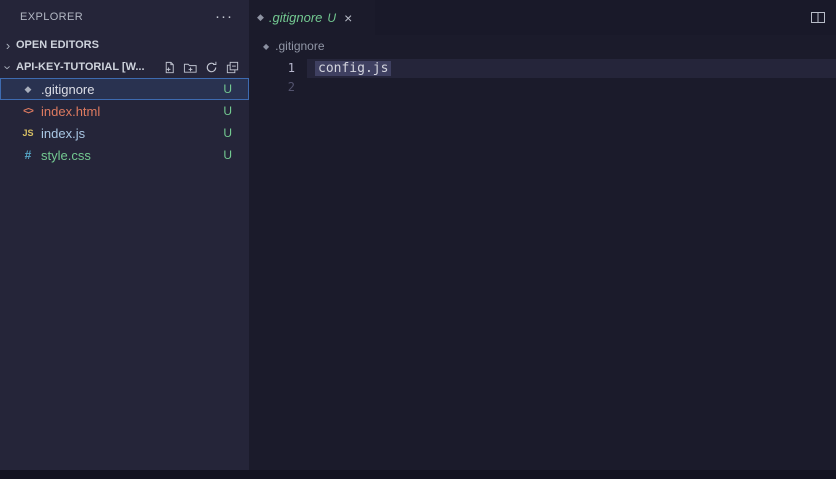 The width and height of the screenshot is (836, 479). What do you see at coordinates (291, 68) in the screenshot?
I see `line-number: 1` at bounding box center [291, 68].